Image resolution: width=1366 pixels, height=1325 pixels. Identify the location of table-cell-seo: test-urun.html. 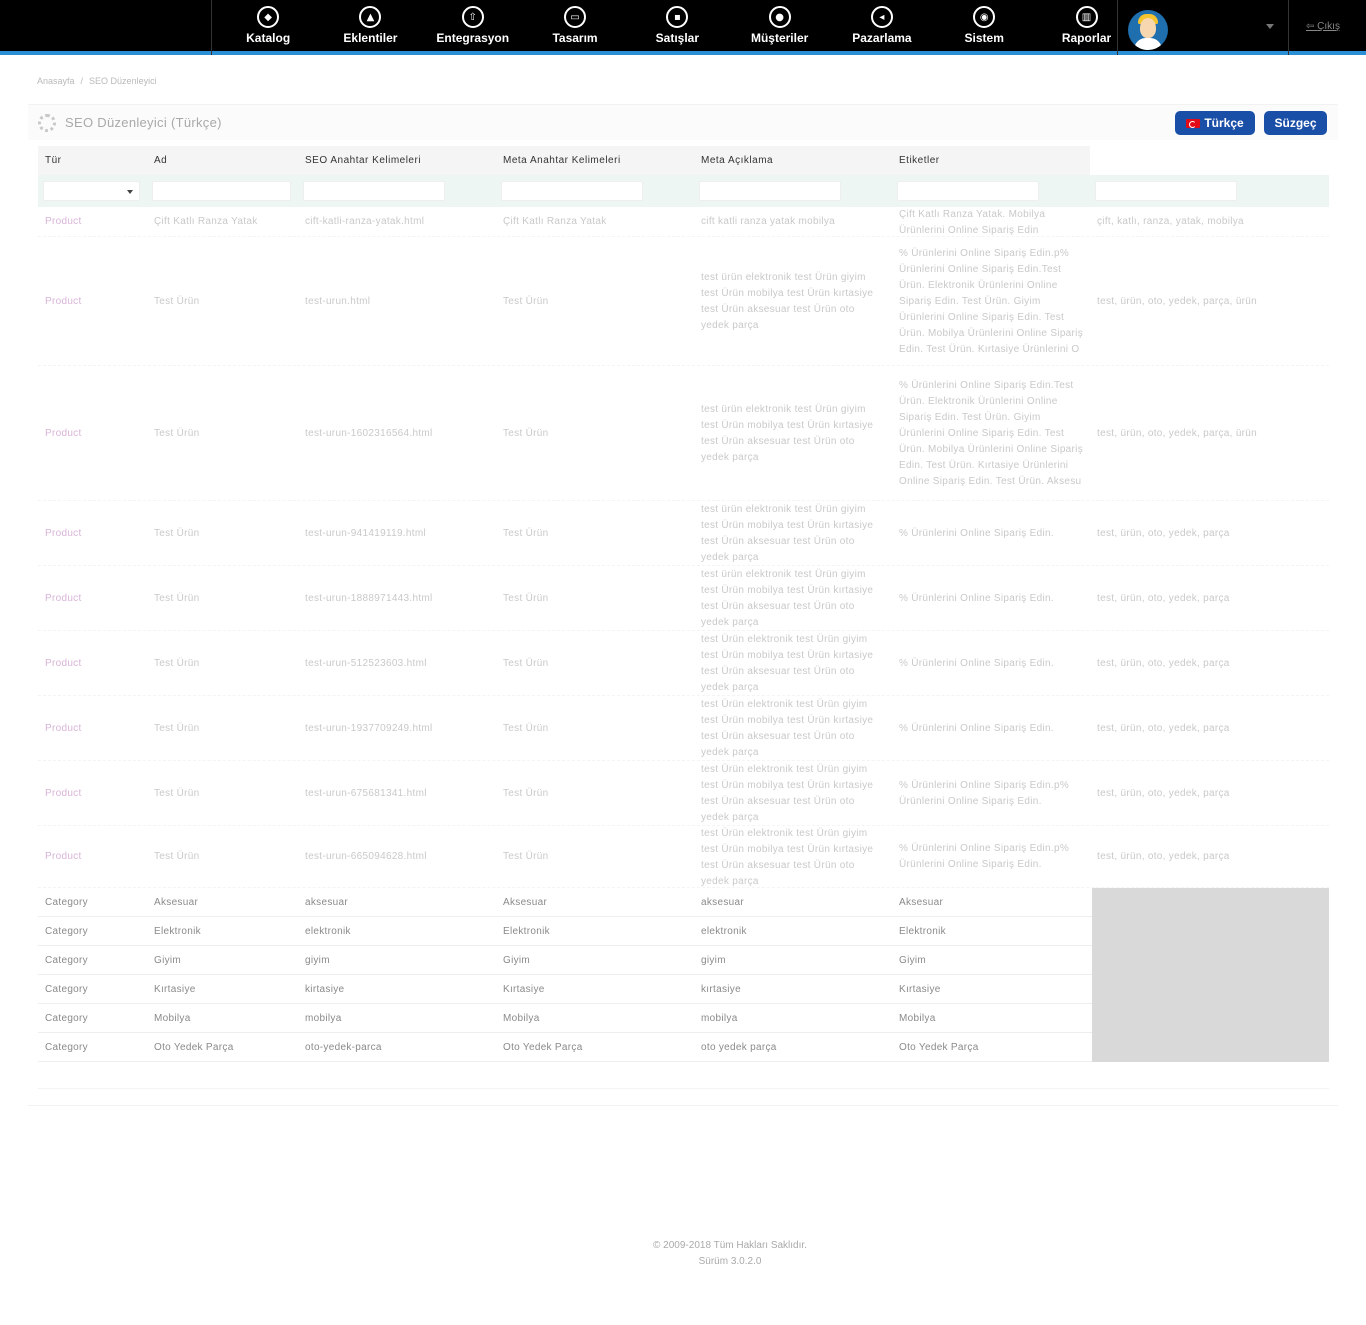
(397, 302).